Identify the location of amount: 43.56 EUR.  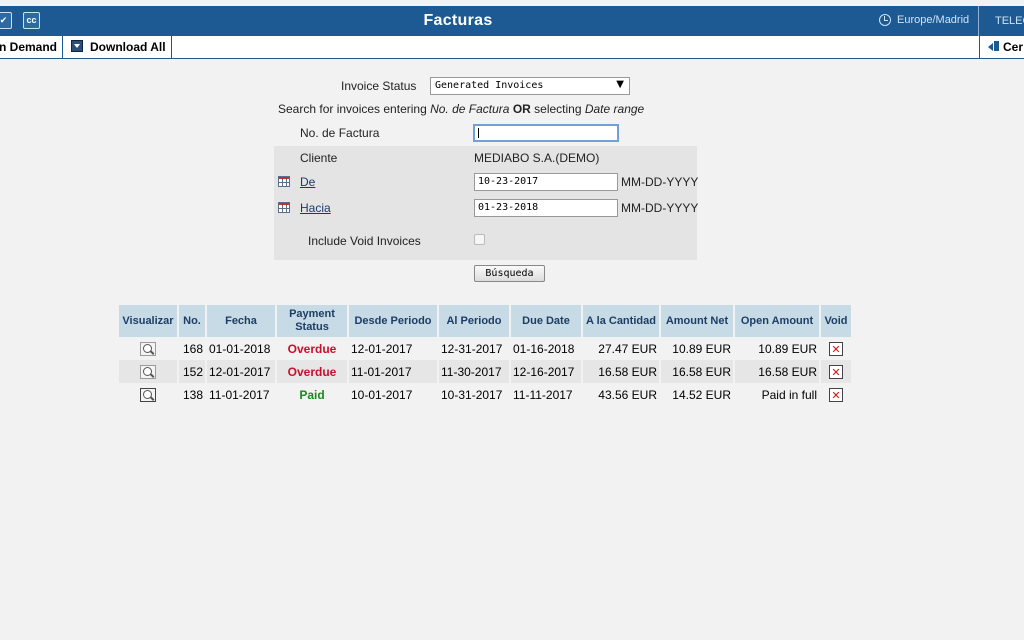
(627, 394).